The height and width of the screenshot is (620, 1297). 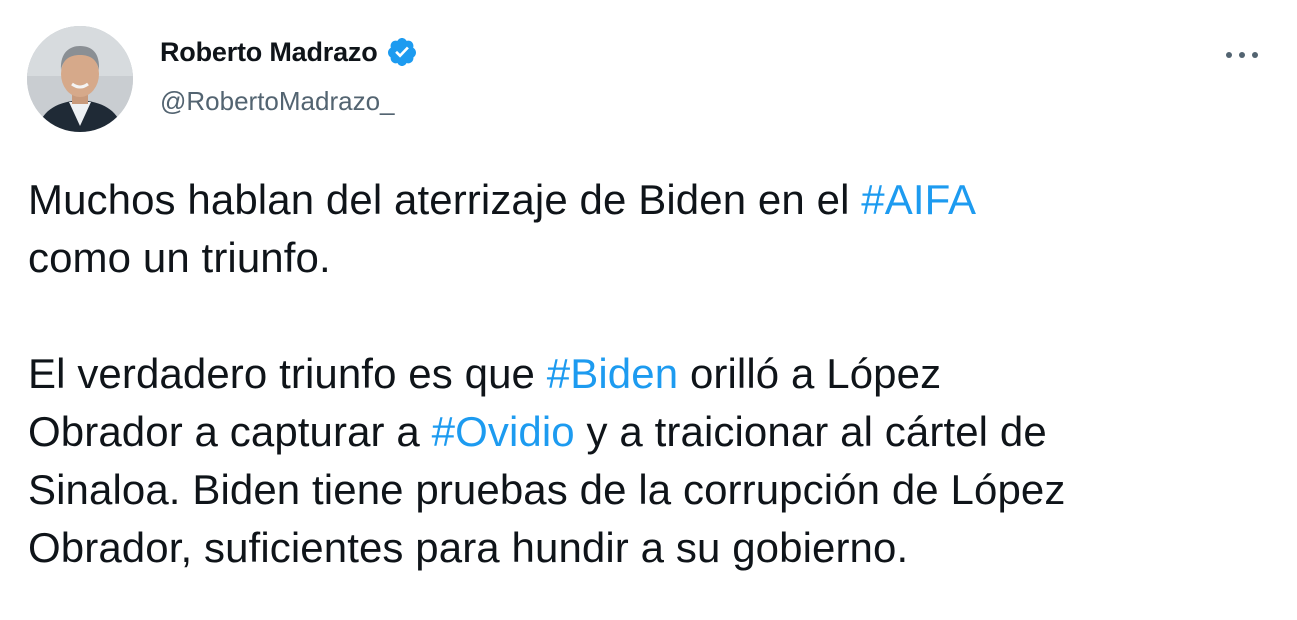 I want to click on more-options-button, so click(x=1242, y=55).